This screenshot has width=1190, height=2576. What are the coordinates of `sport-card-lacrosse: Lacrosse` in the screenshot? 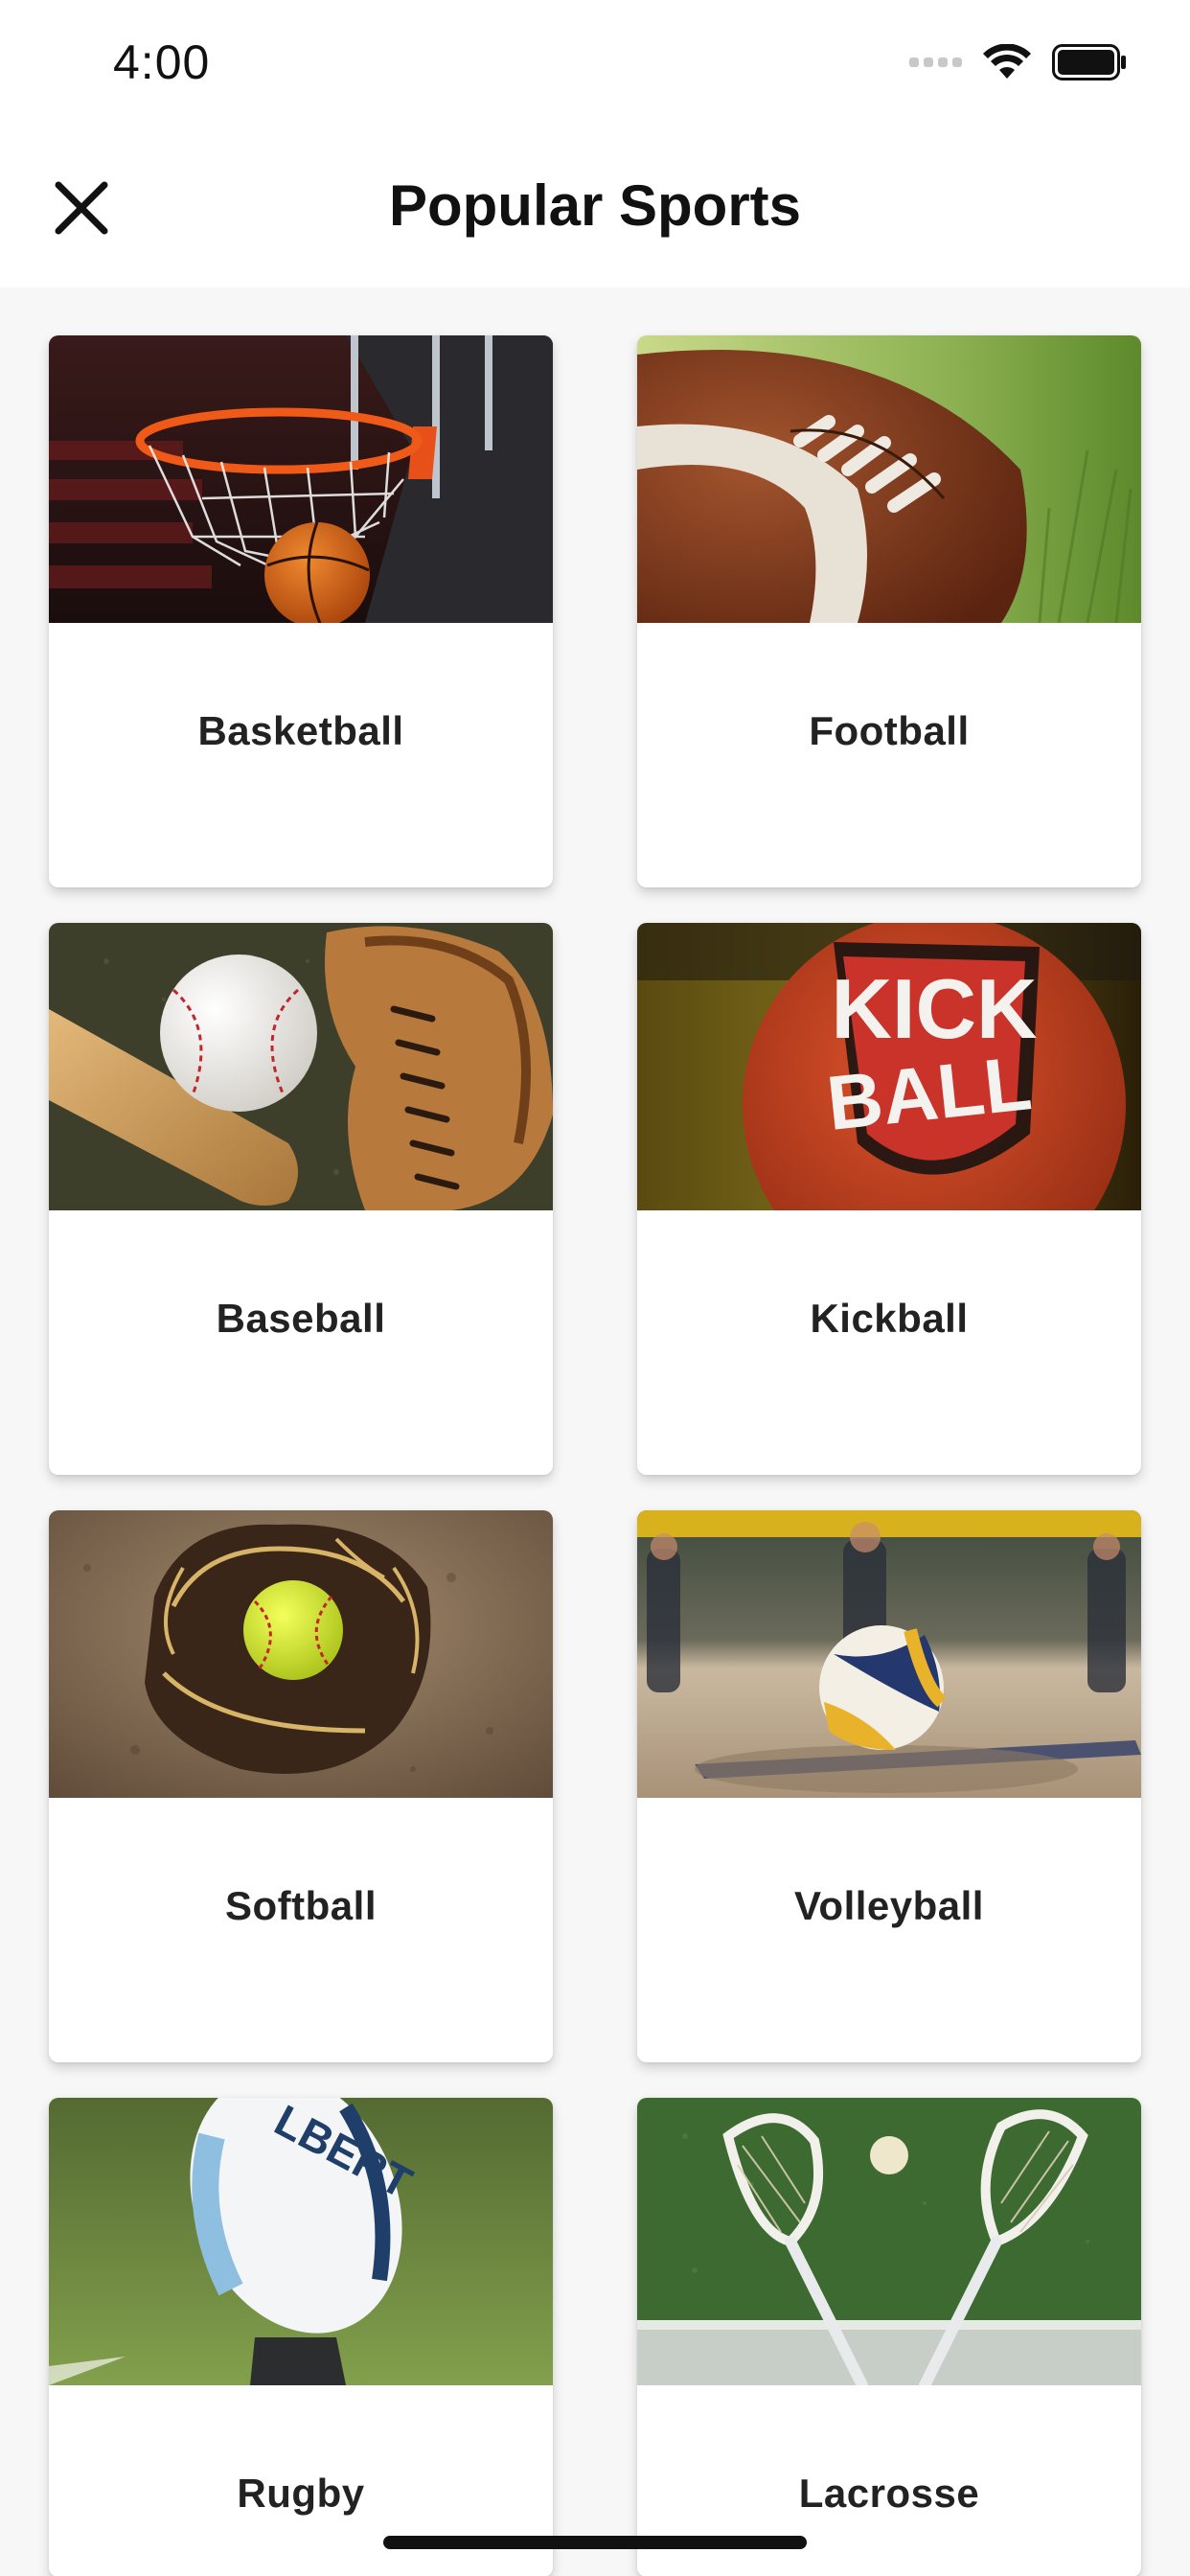 It's located at (889, 2337).